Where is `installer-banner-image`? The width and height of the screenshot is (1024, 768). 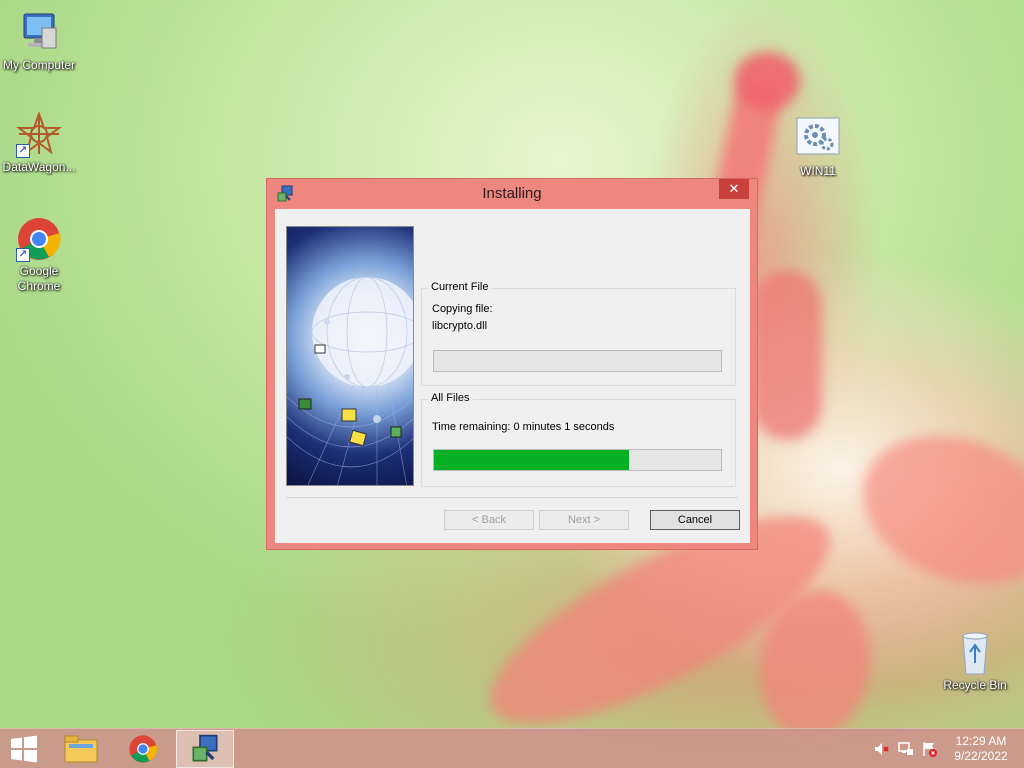
installer-banner-image is located at coordinates (350, 356).